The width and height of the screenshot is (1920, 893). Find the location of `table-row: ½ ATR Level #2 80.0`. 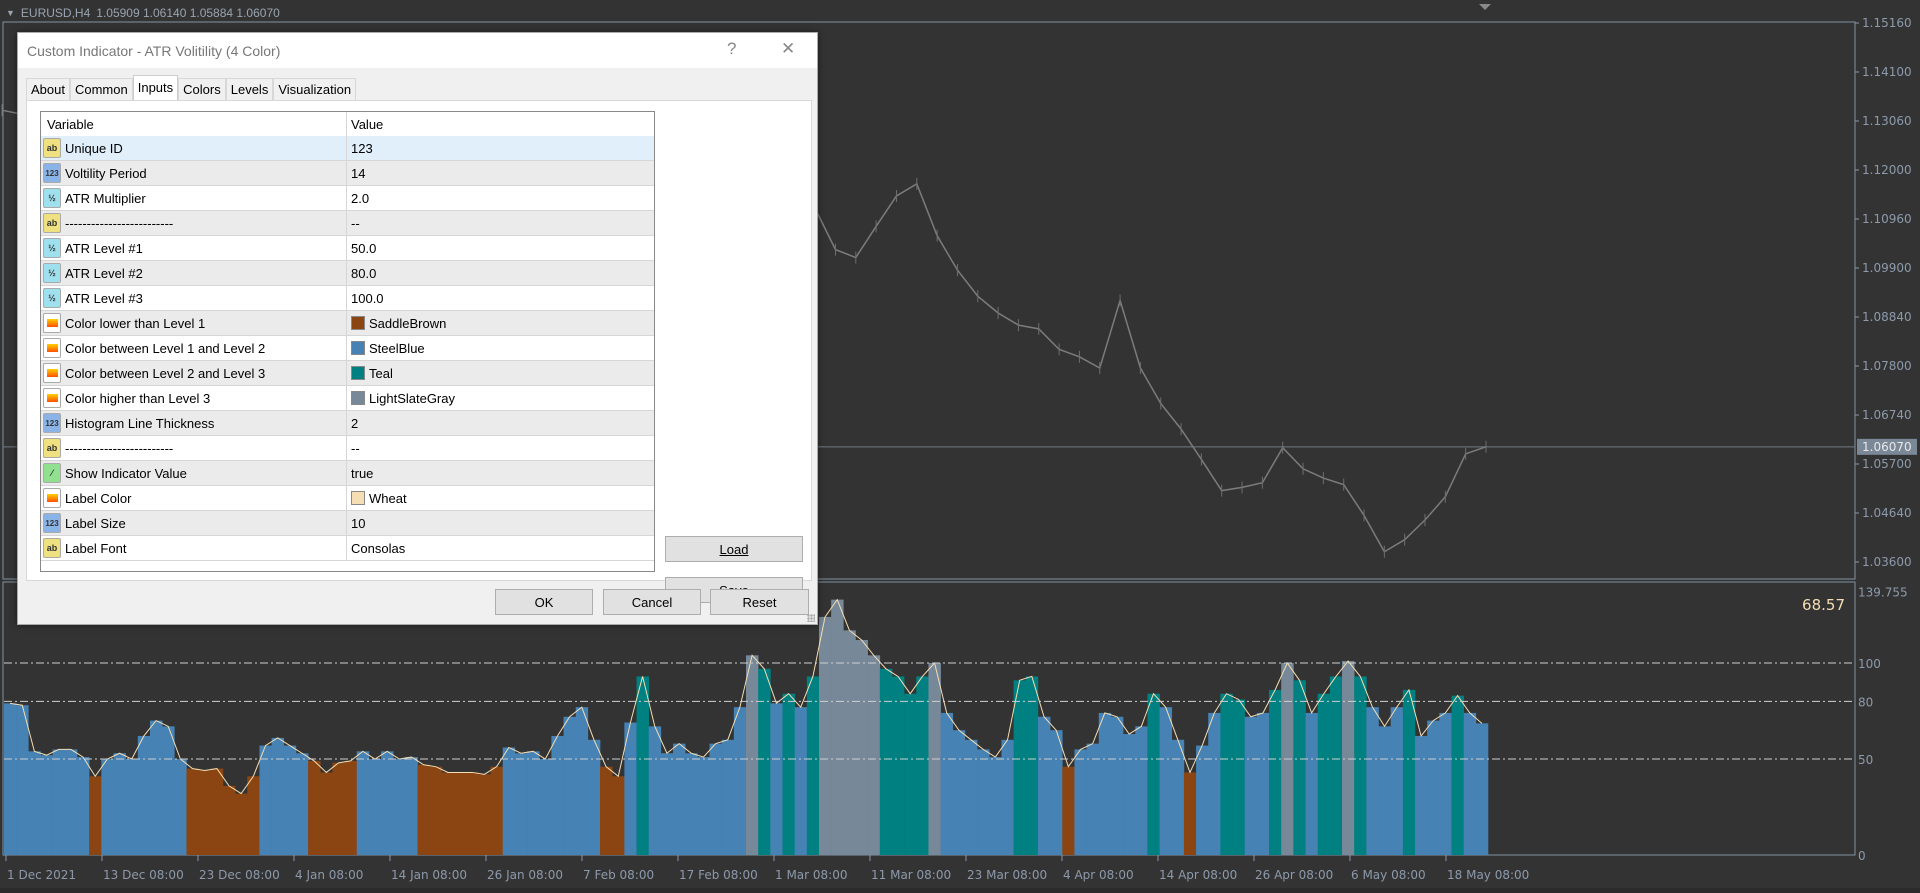

table-row: ½ ATR Level #2 80.0 is located at coordinates (347, 273).